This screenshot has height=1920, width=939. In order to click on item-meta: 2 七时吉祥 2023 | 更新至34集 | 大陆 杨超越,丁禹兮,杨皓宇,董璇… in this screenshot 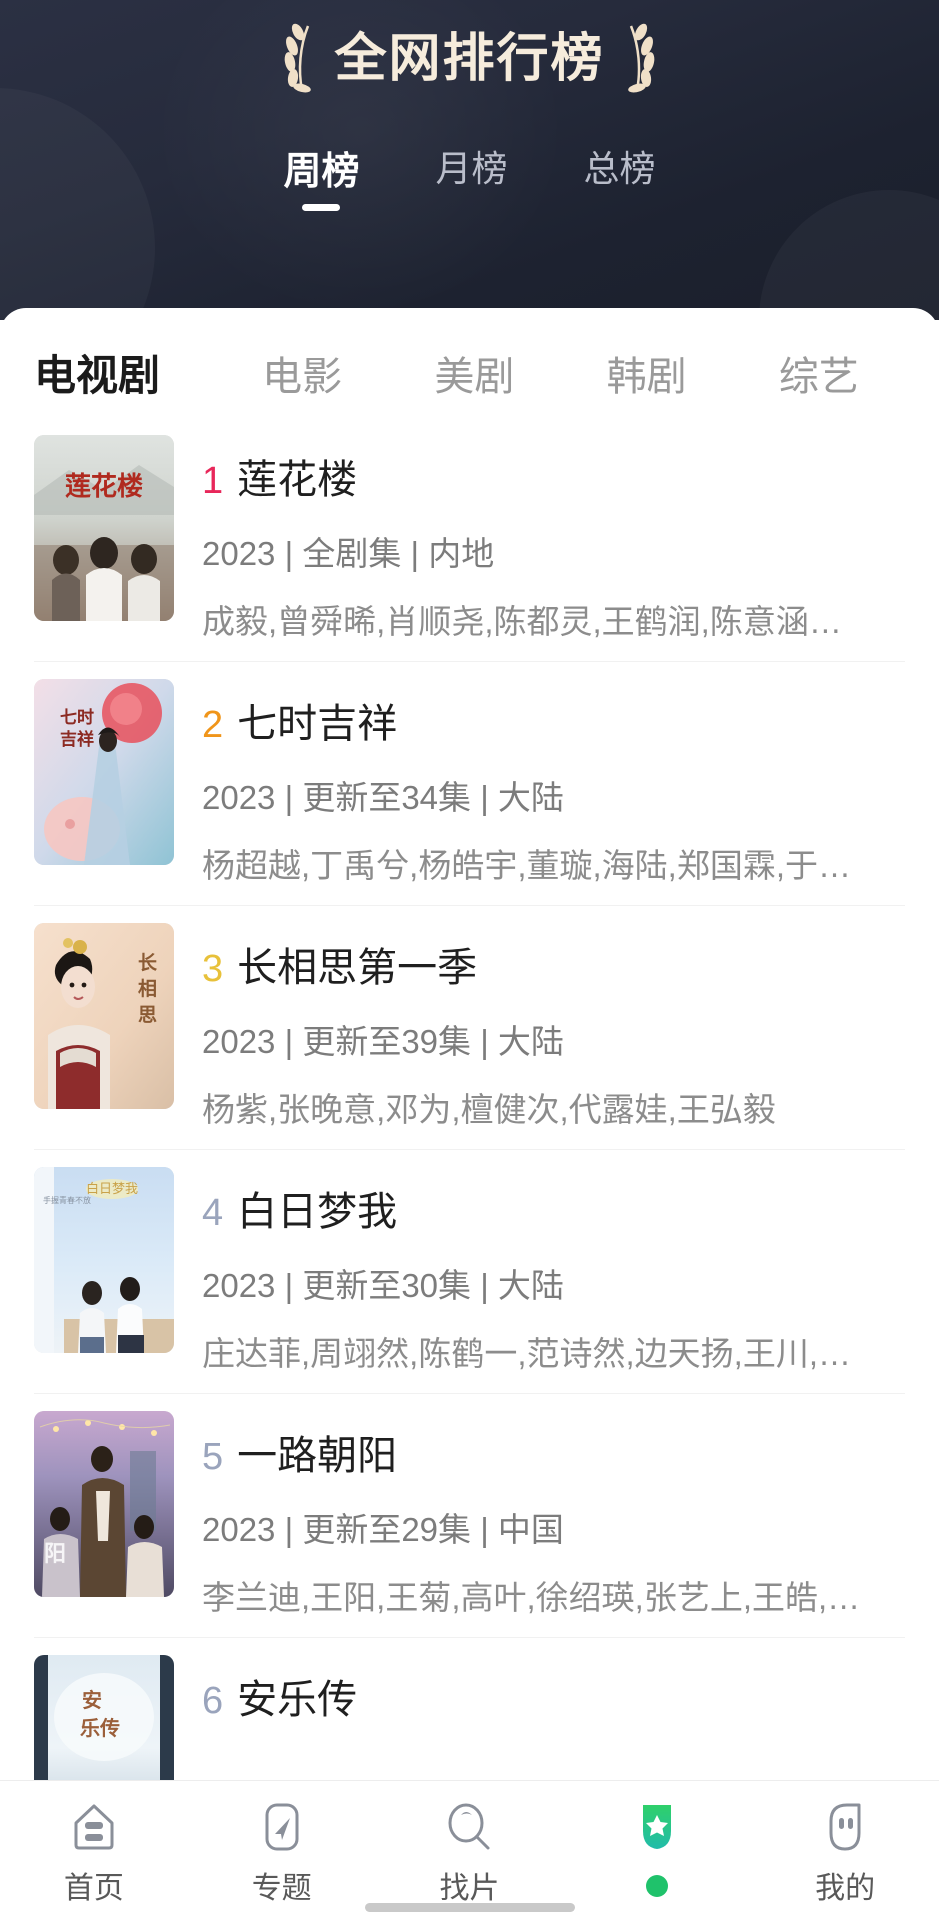, I will do `click(553, 783)`.